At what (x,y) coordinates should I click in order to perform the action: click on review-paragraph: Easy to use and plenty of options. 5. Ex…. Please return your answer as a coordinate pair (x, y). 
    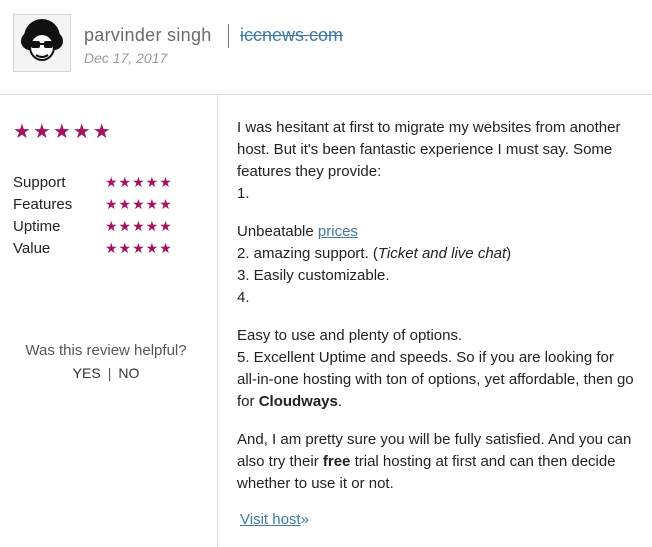
    Looking at the image, I should click on (437, 369).